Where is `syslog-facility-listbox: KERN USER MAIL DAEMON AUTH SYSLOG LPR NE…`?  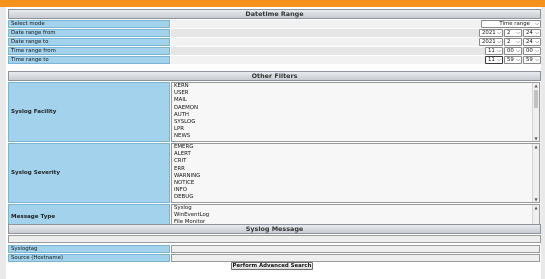 syslog-facility-listbox: KERN USER MAIL DAEMON AUTH SYSLOG LPR NE… is located at coordinates (355, 112).